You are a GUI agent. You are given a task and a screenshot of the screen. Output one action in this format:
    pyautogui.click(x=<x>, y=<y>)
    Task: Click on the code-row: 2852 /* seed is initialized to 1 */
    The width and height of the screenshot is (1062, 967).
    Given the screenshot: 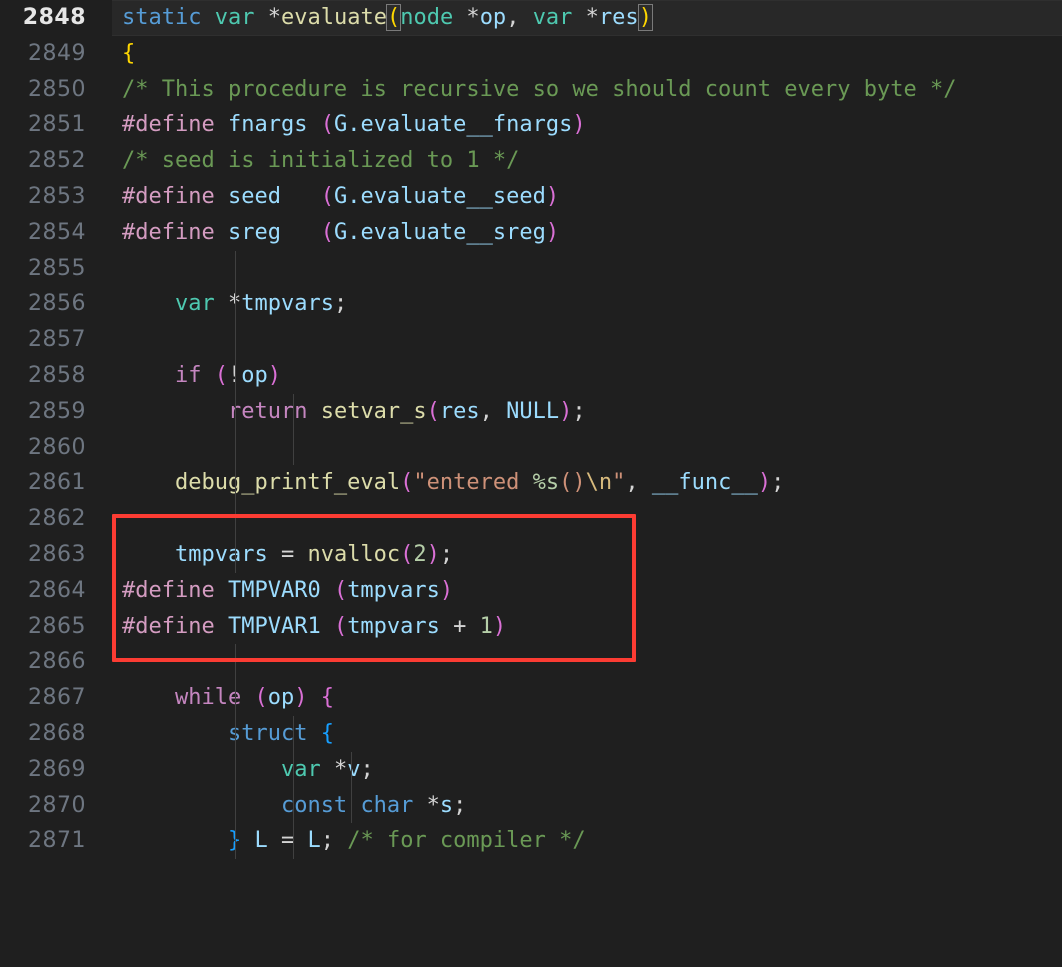 What is the action you would take?
    pyautogui.click(x=531, y=161)
    